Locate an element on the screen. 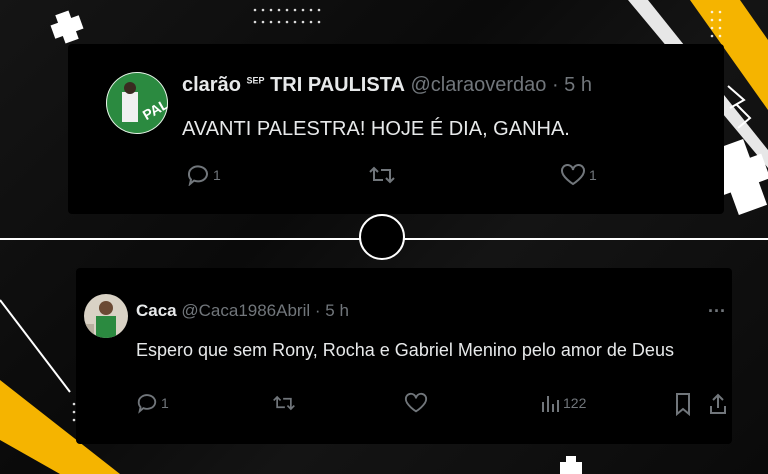  bookmark-icon is located at coordinates (683, 404).